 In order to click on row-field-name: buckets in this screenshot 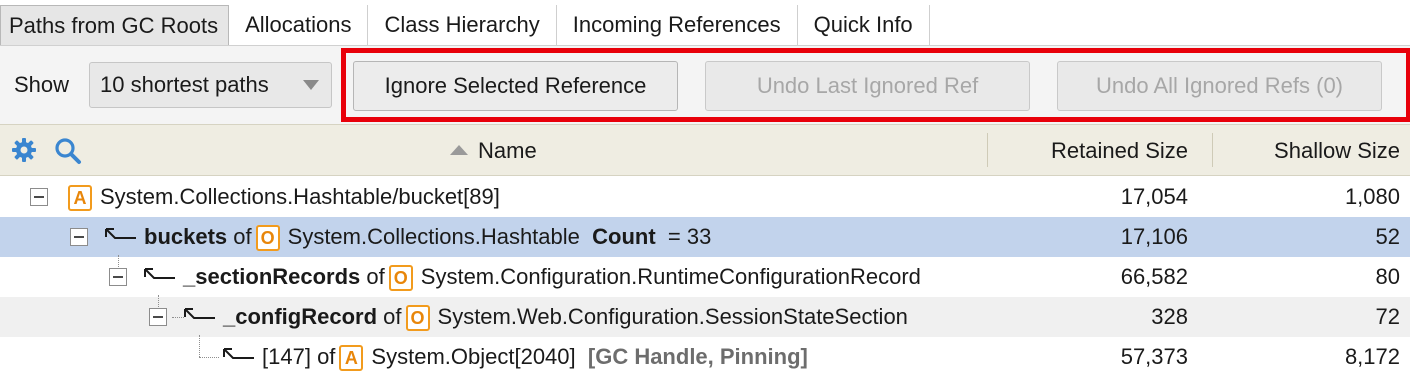, I will do `click(186, 236)`.